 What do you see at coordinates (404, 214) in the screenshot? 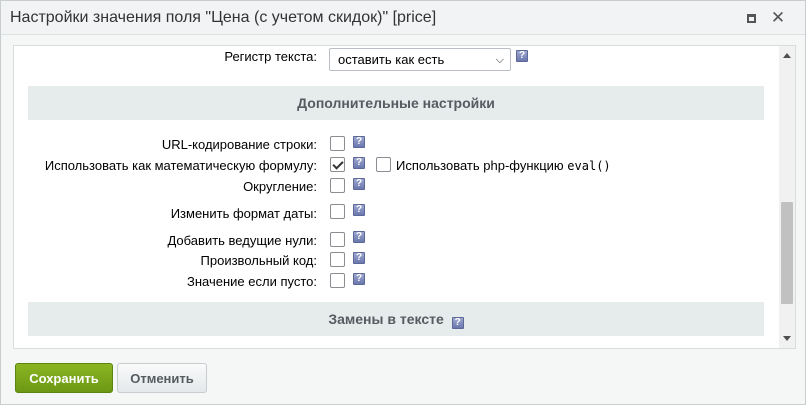
I see `date-format-row: Изменить формат даты: ?` at bounding box center [404, 214].